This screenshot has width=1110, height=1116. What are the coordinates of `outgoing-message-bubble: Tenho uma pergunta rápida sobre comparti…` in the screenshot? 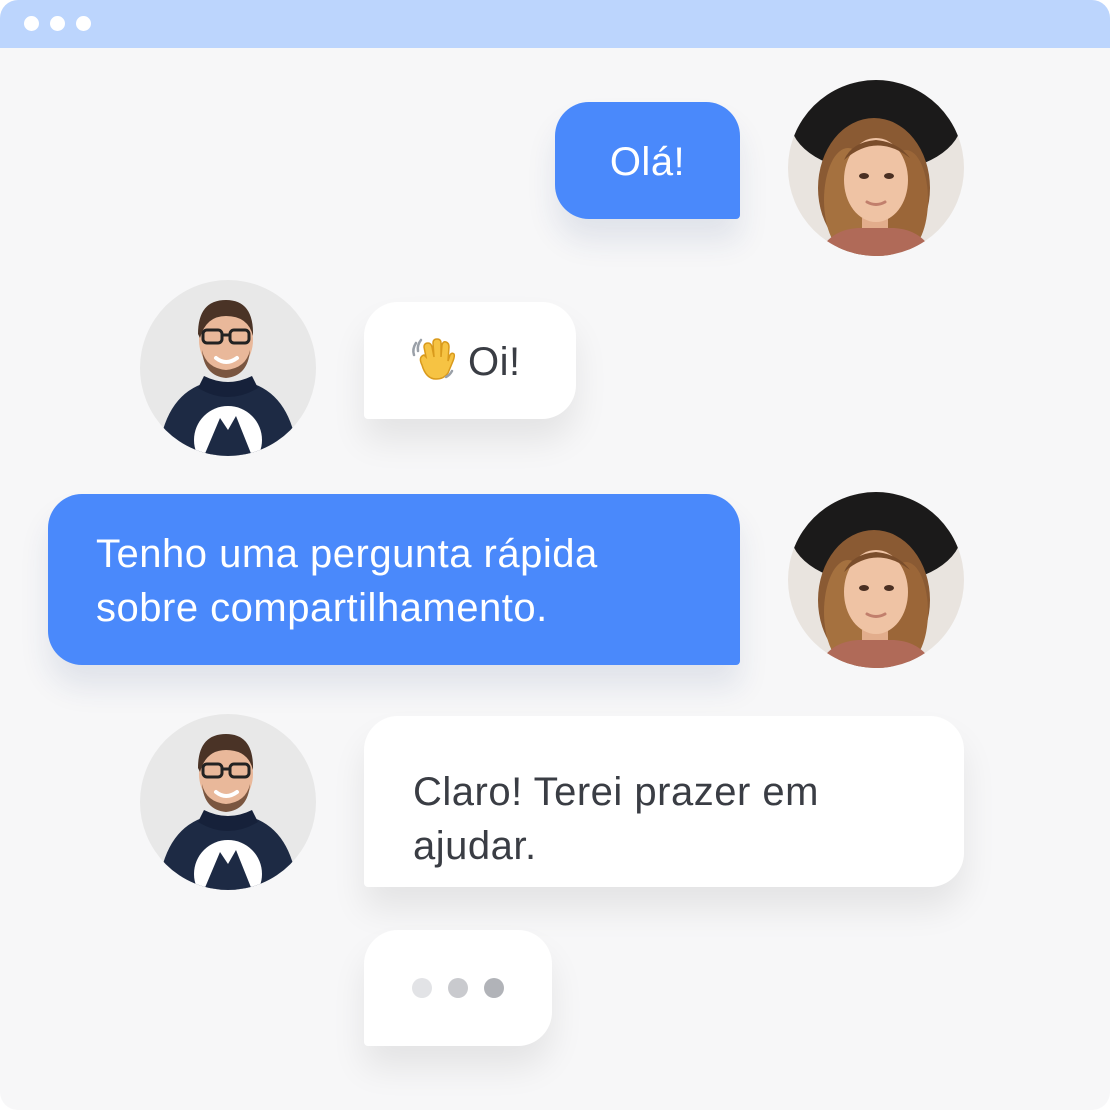 It's located at (394, 579).